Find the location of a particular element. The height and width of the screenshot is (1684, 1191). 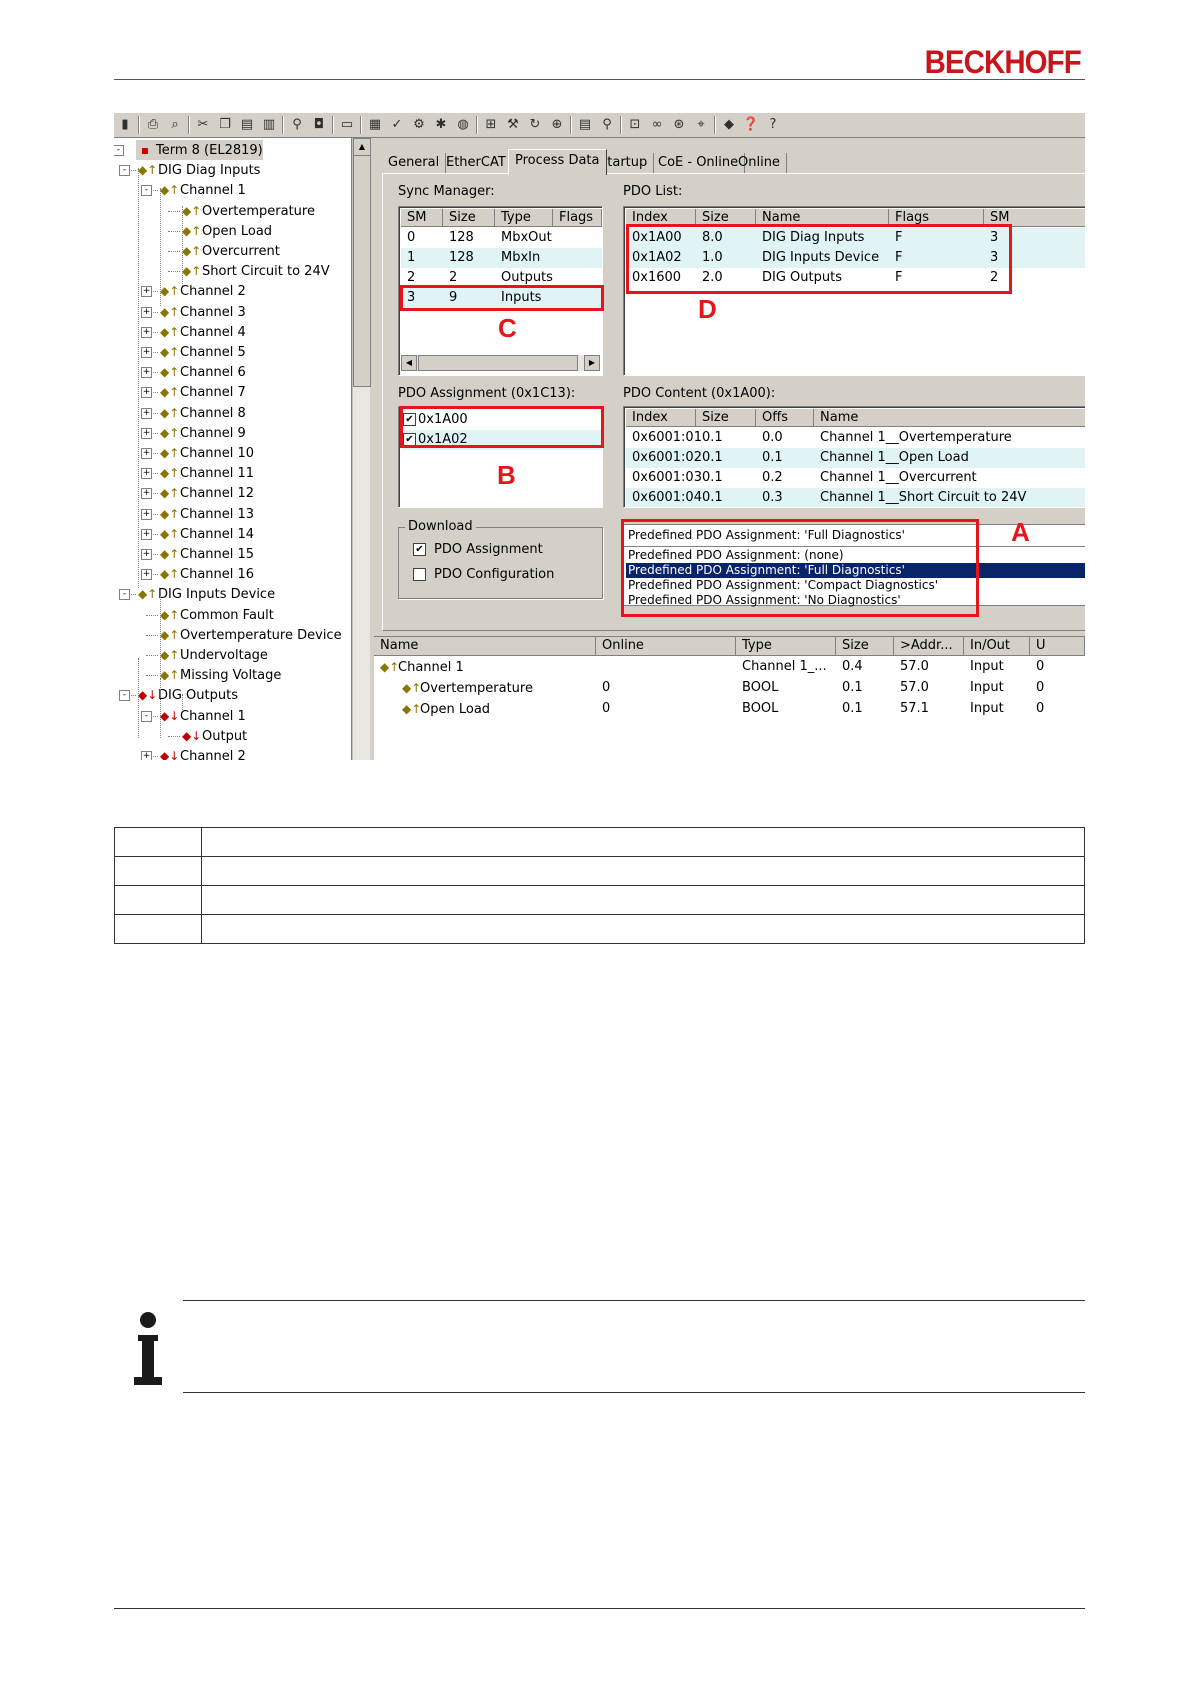

grid-column-header: Type is located at coordinates (786, 646).